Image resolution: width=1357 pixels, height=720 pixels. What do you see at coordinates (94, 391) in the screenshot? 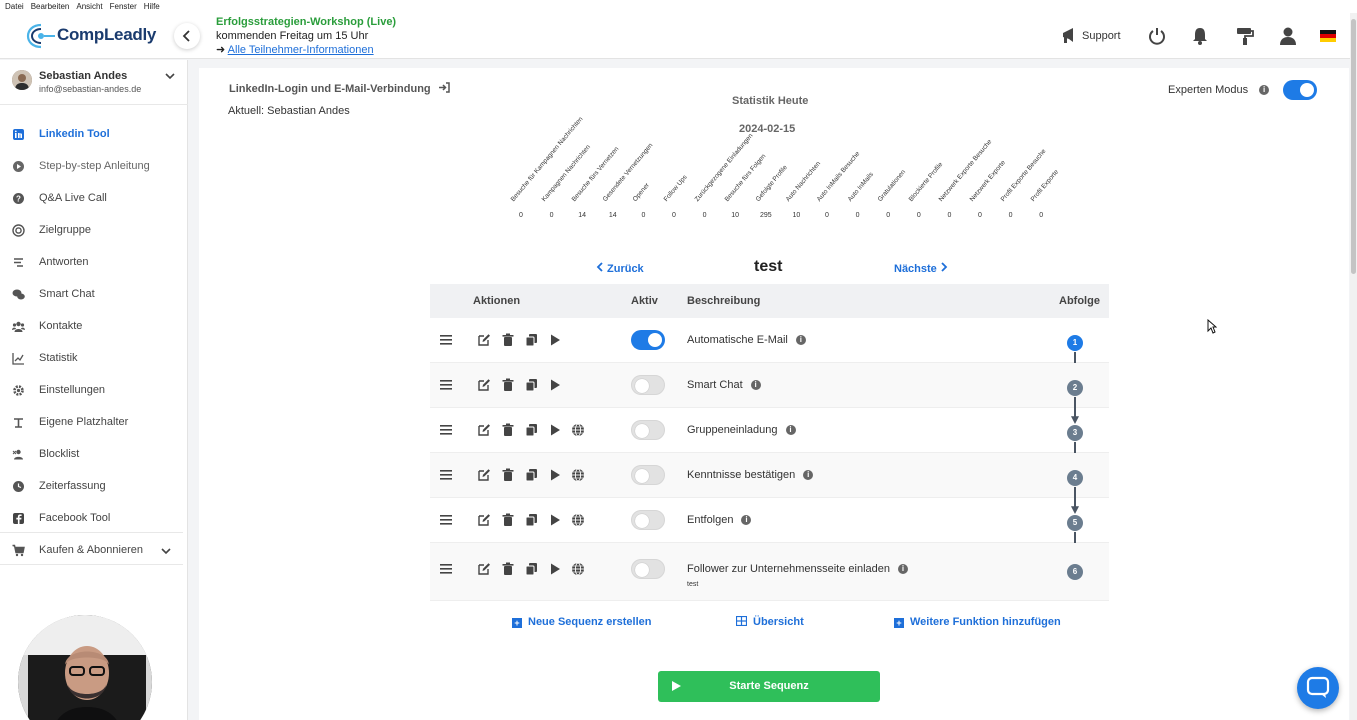
I see `sidebar-item-einstellungen: Einstellungen` at bounding box center [94, 391].